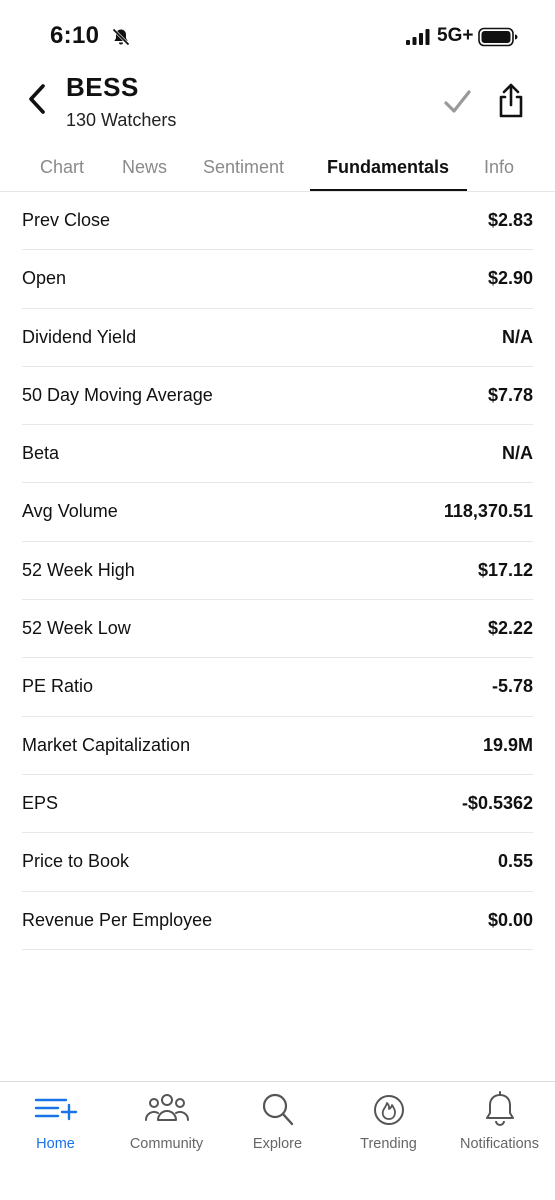  What do you see at coordinates (277, 804) in the screenshot?
I see `list-item: EPS -$0.5362` at bounding box center [277, 804].